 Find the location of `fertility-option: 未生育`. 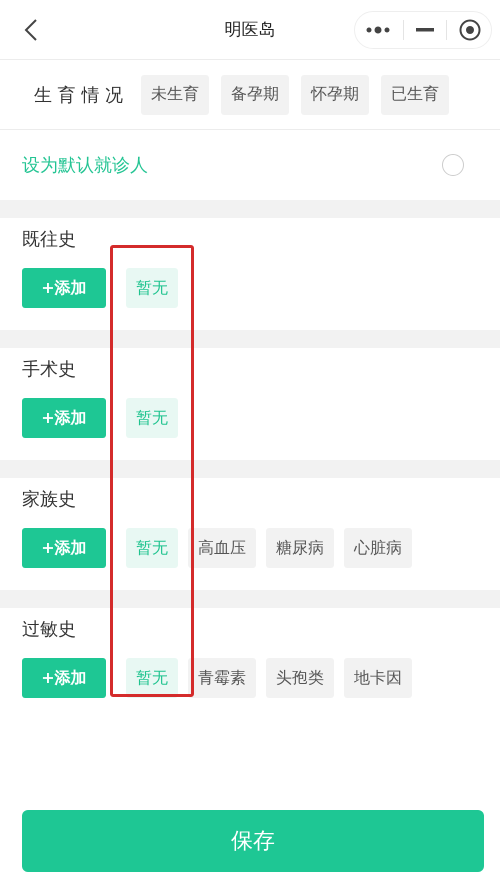

fertility-option: 未生育 is located at coordinates (175, 94).